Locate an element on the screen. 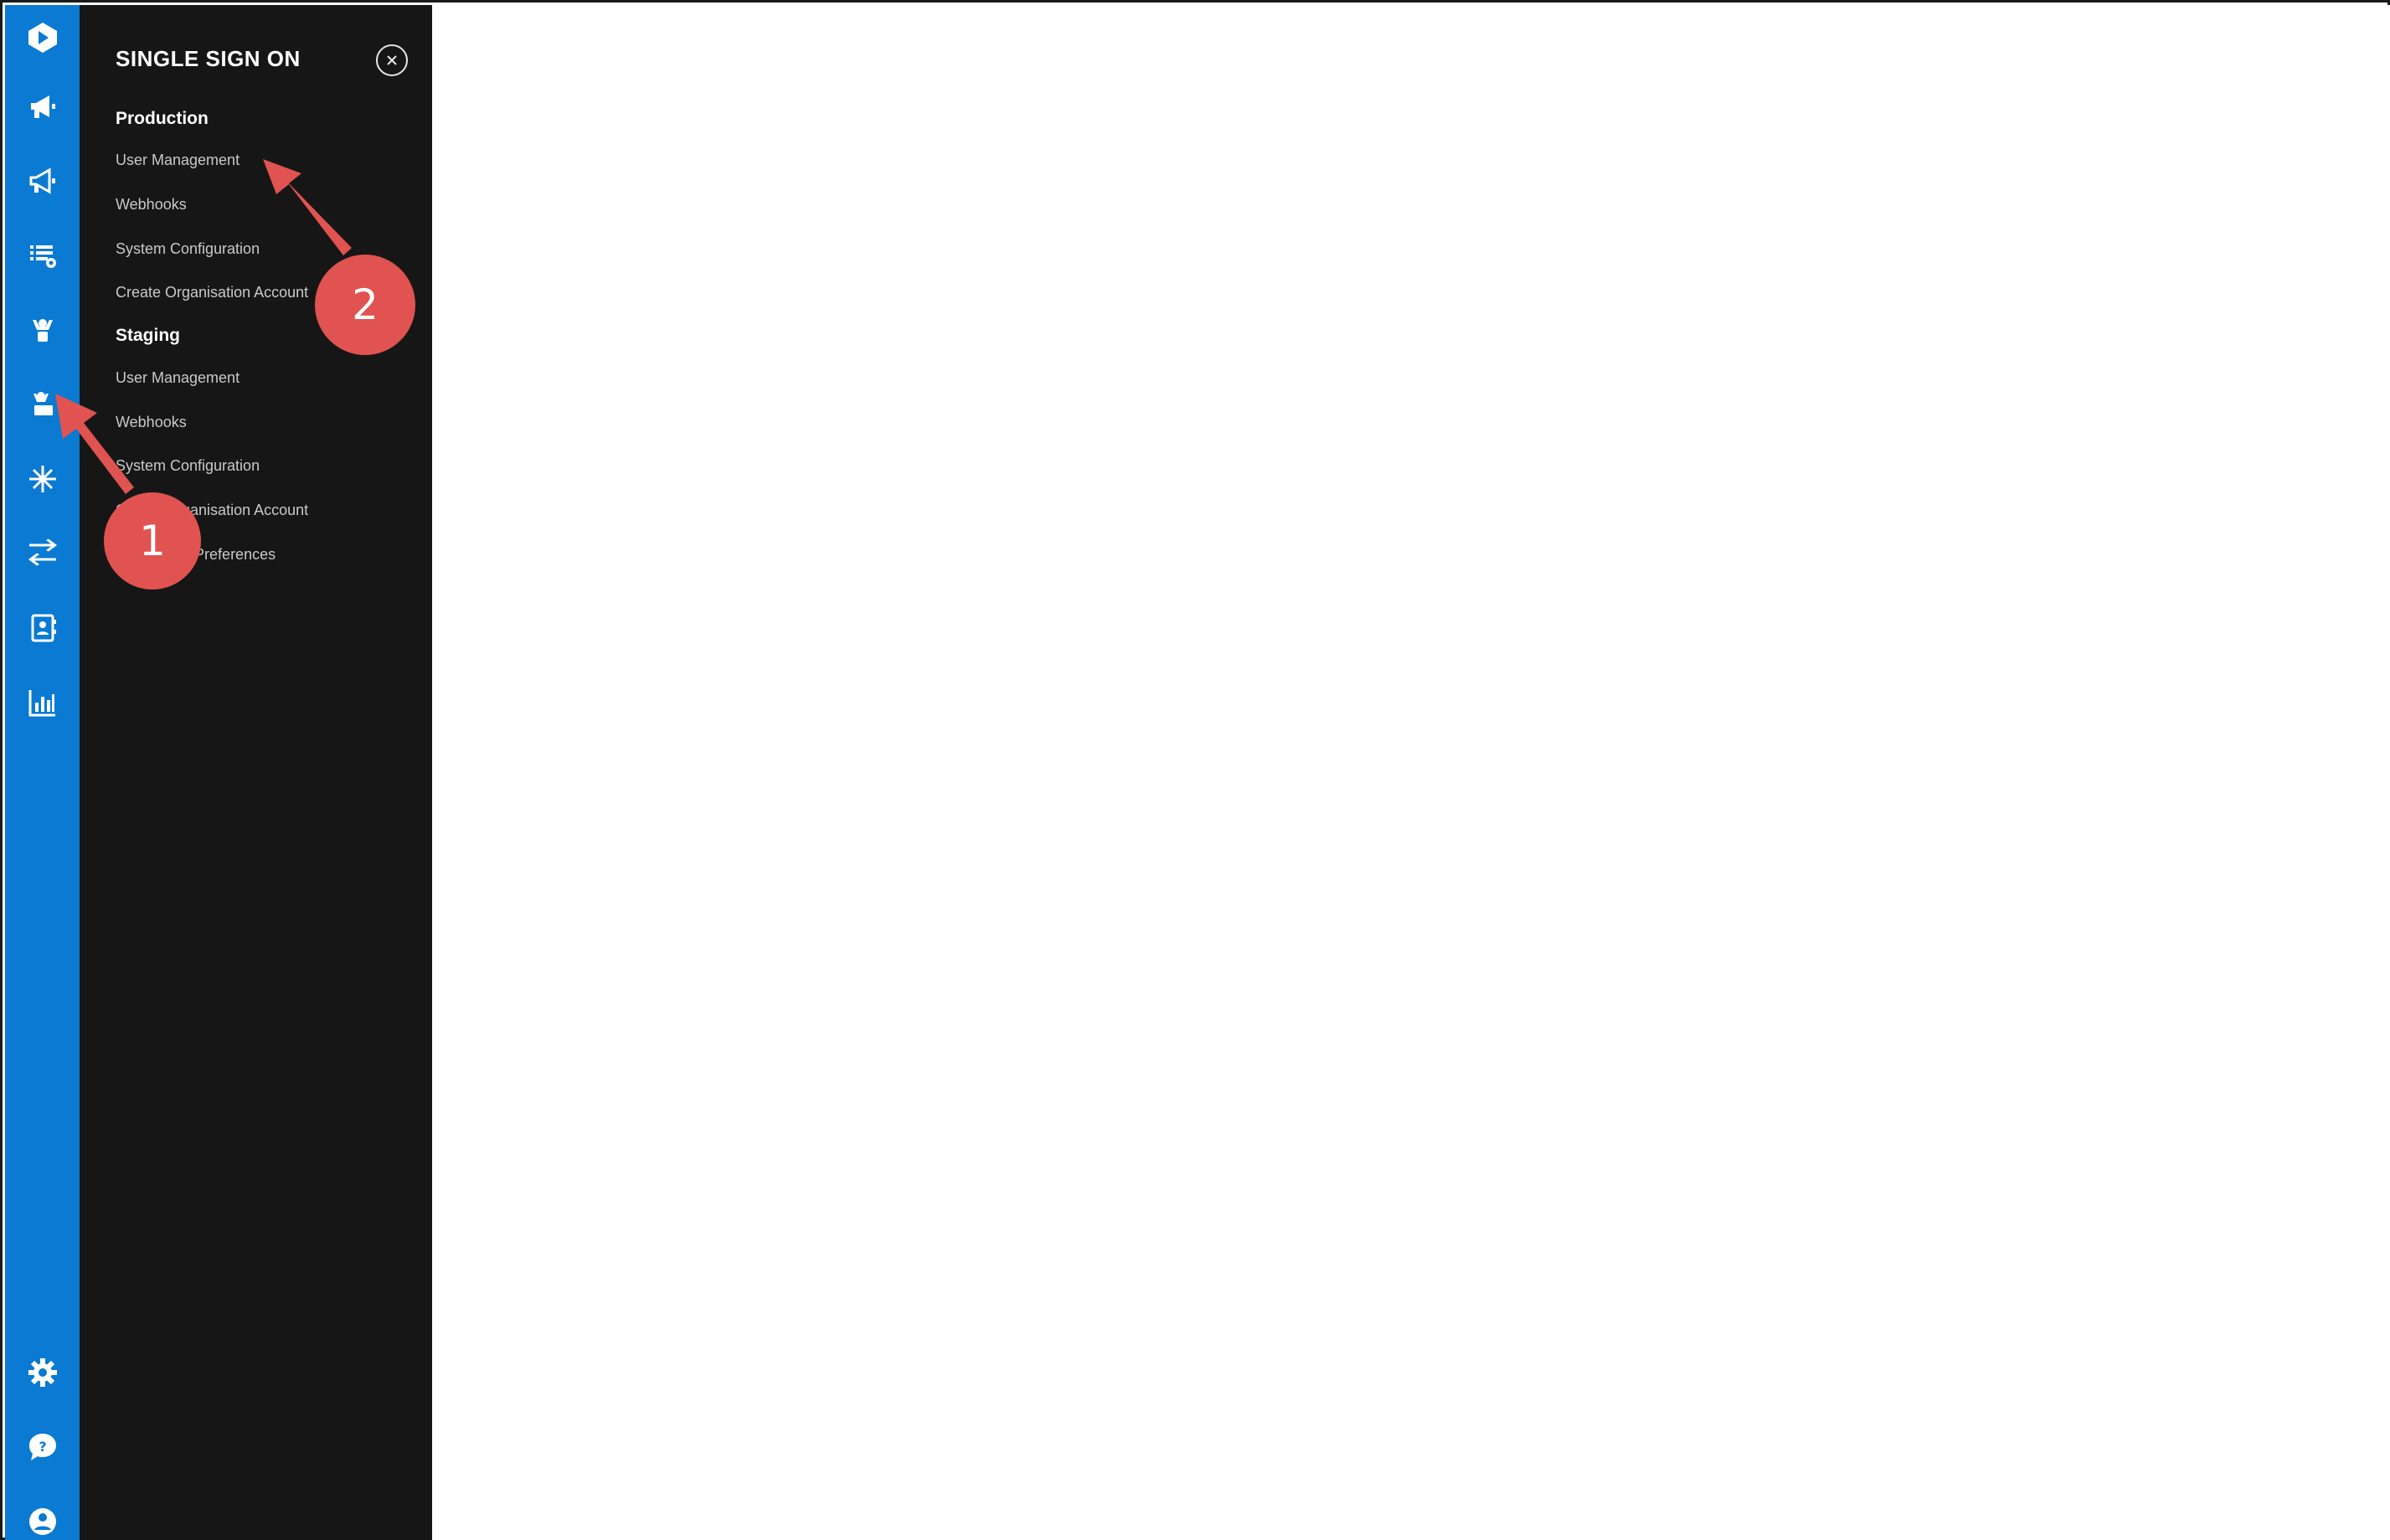 This screenshot has height=1540, width=2390. transfer-arrows-icon is located at coordinates (42, 553).